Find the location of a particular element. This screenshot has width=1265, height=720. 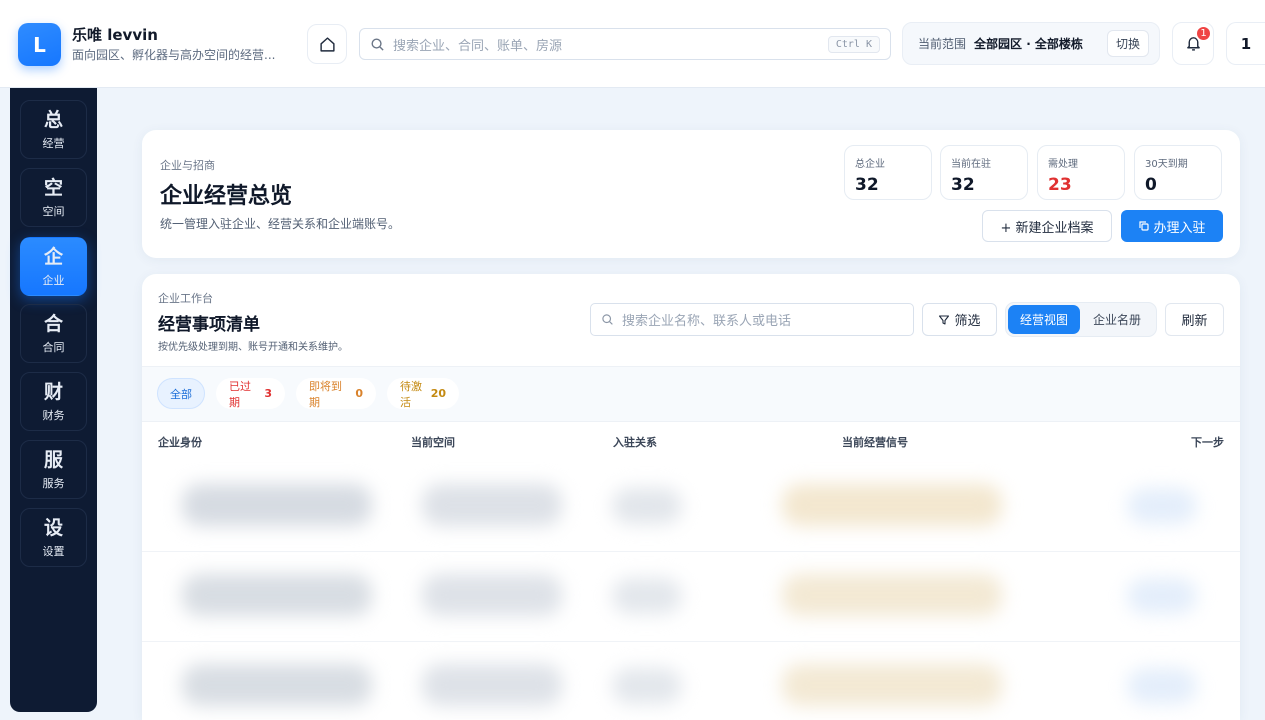

worklist-breadcrumb: 企业工作台 is located at coordinates (185, 298).